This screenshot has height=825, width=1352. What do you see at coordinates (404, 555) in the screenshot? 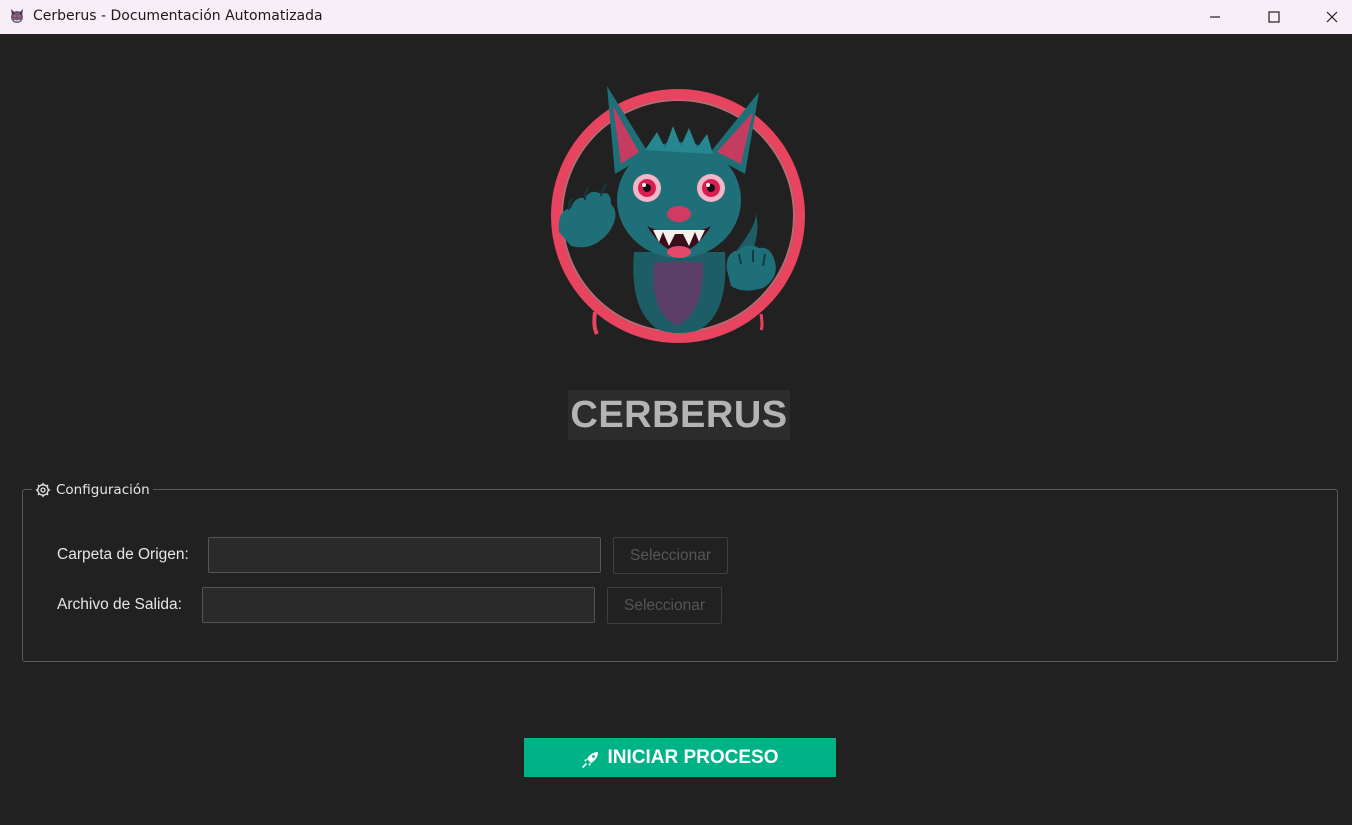
I see `source-folder-input` at bounding box center [404, 555].